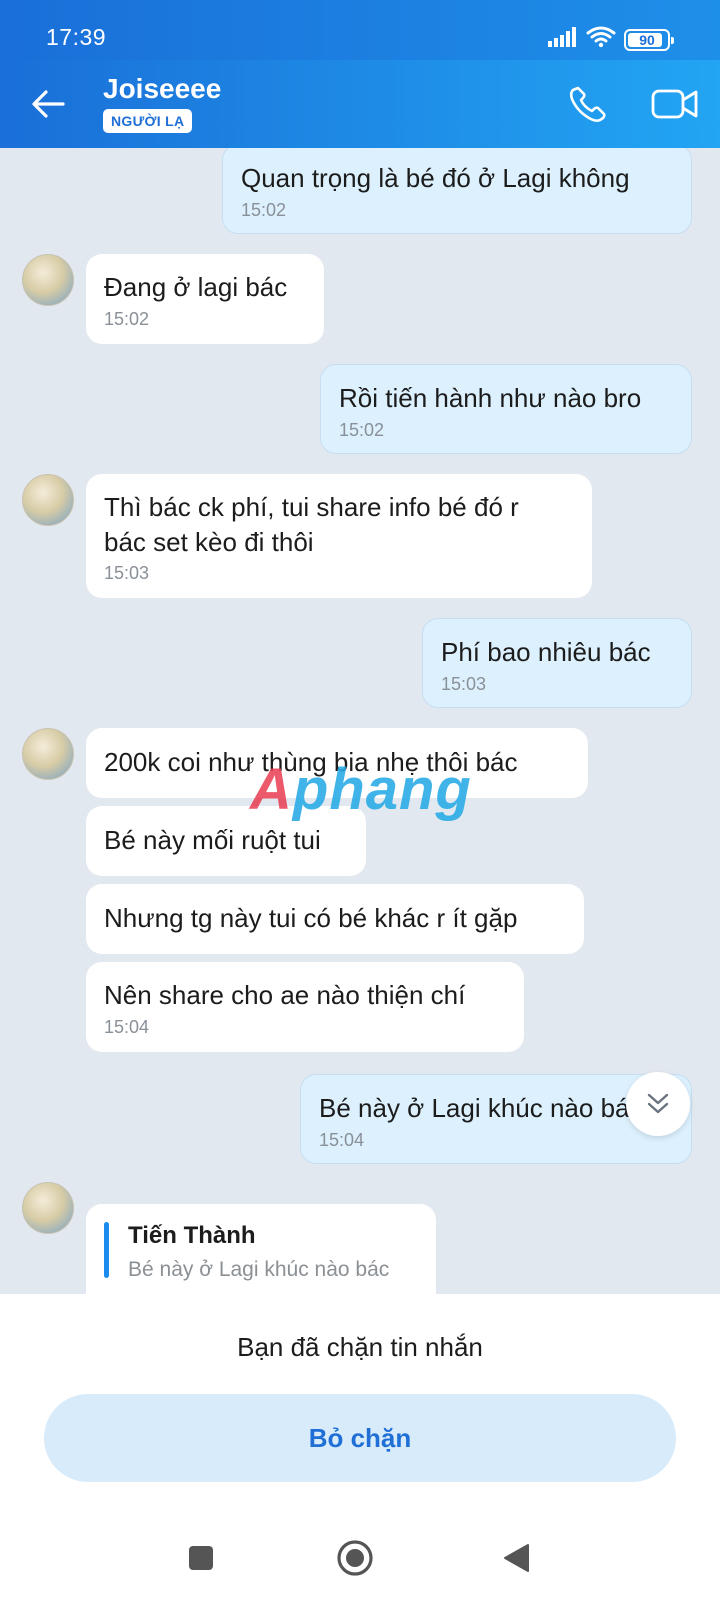 This screenshot has width=720, height=1600. I want to click on system-back-button, so click(516, 1558).